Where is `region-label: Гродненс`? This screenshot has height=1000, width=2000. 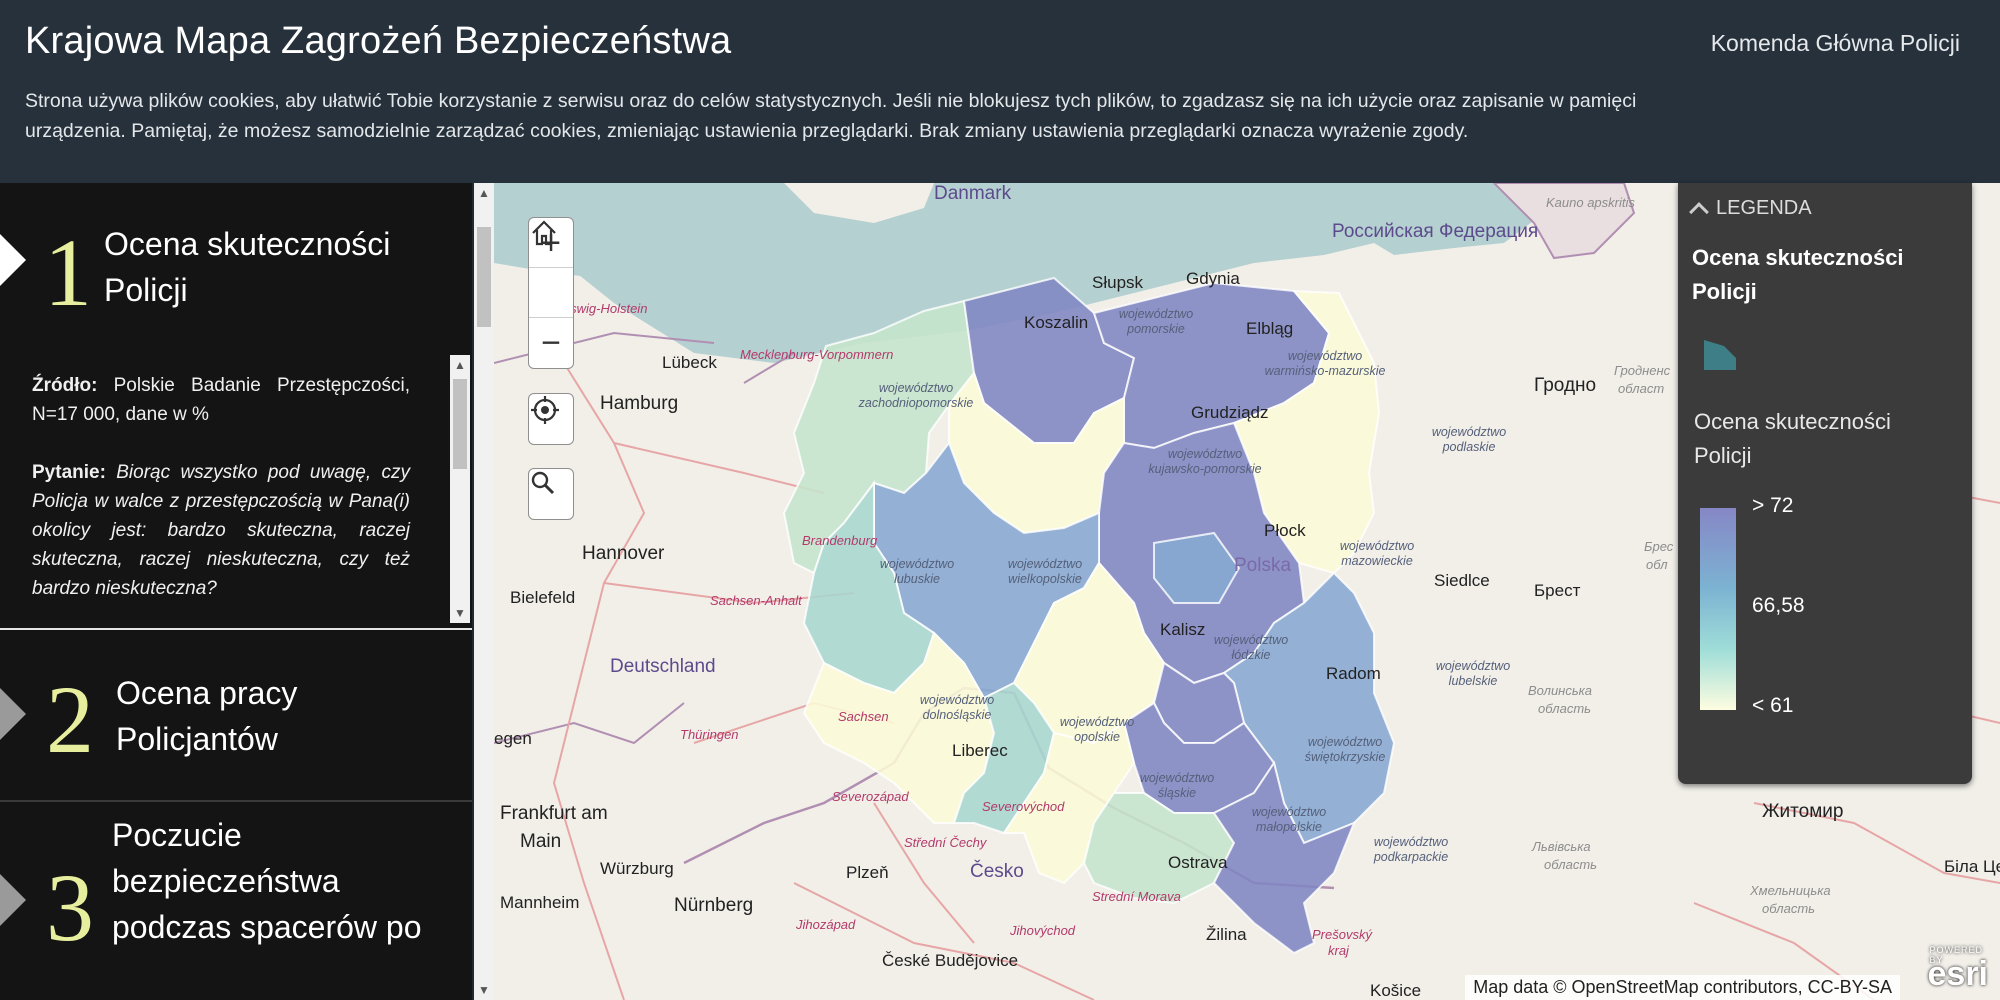
region-label: Гродненс is located at coordinates (1642, 370).